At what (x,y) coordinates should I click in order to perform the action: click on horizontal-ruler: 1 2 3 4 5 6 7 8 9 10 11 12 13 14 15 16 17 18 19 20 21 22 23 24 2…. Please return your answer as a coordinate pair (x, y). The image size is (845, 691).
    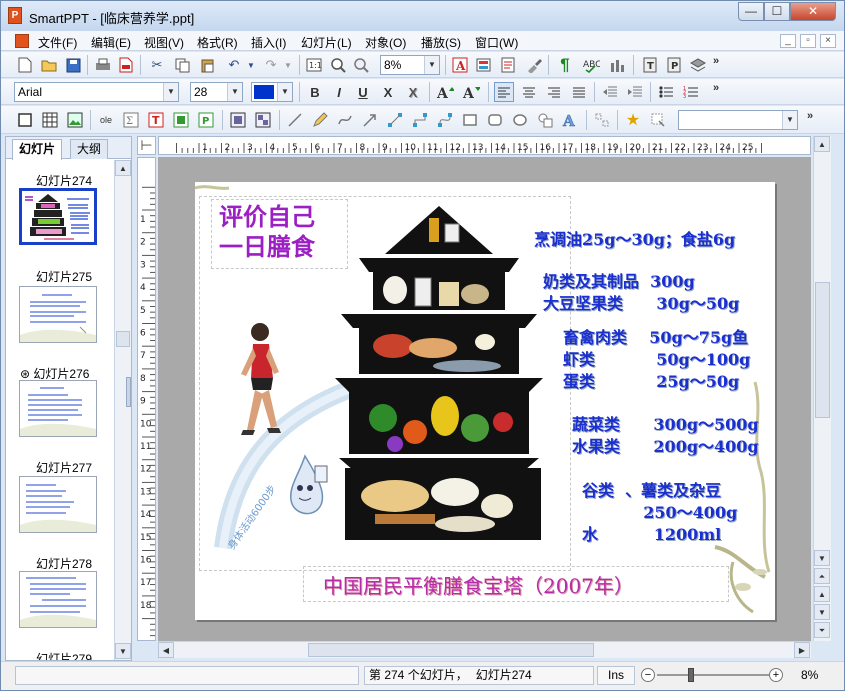
    Looking at the image, I should click on (484, 145).